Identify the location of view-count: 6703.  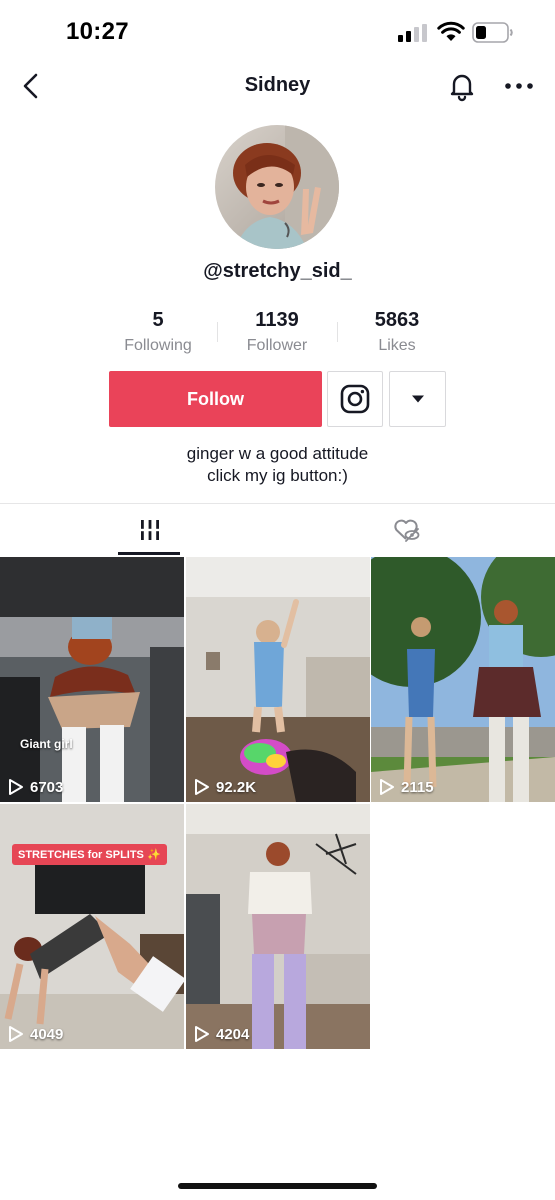
(47, 787).